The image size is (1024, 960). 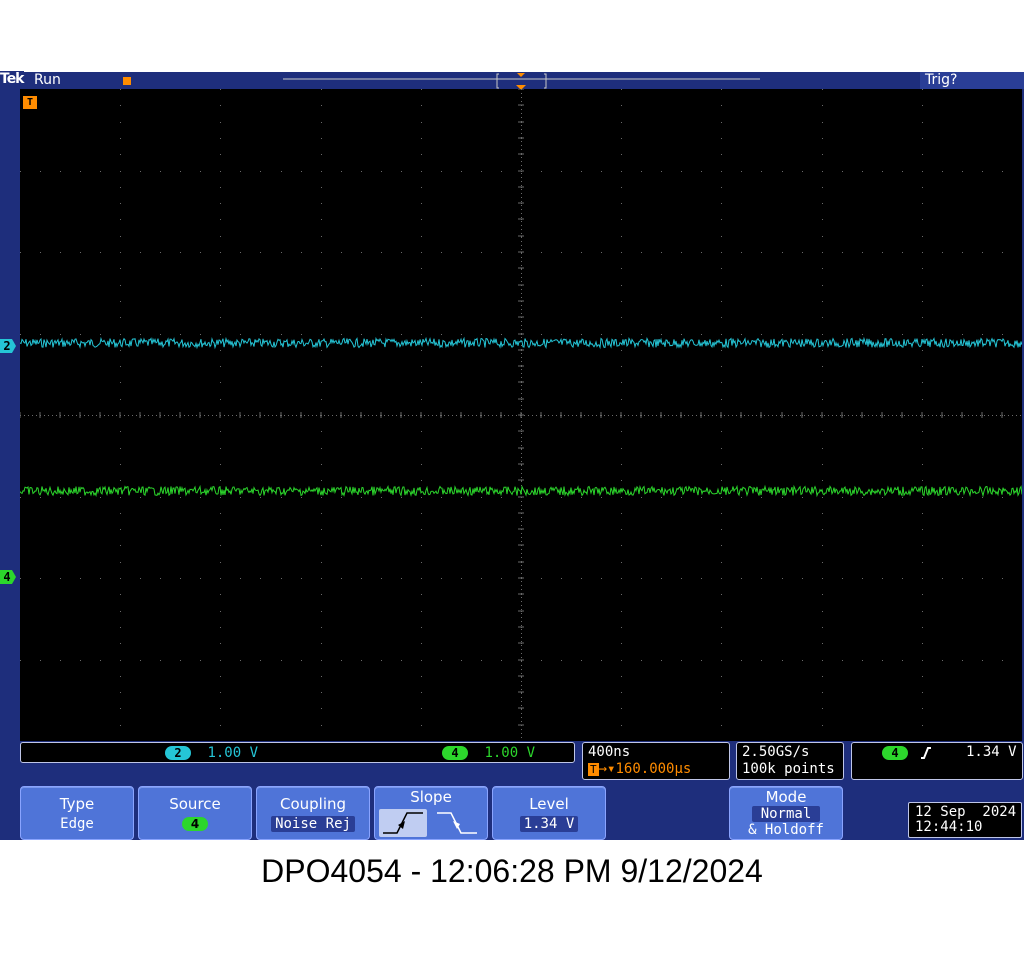 What do you see at coordinates (966, 812) in the screenshot?
I see `date: 12 Sep 2024` at bounding box center [966, 812].